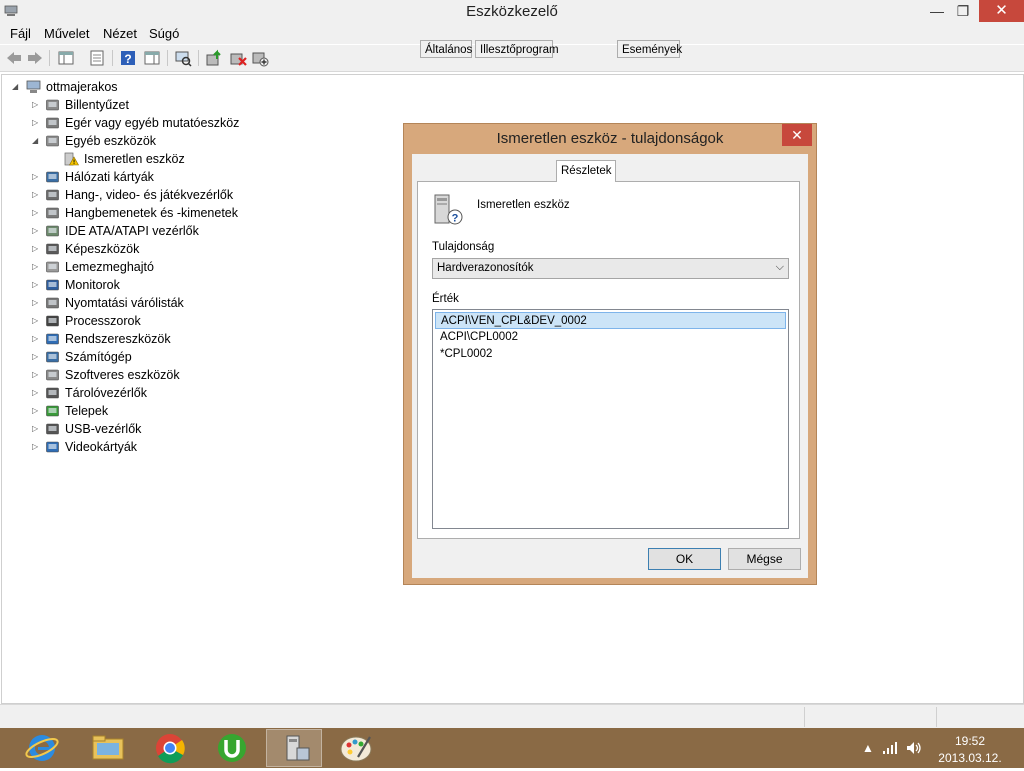 This screenshot has width=1024, height=771. What do you see at coordinates (132, 231) in the screenshot?
I see `tree-node: ▷ IDE ATA/ATAPI vezérlők` at bounding box center [132, 231].